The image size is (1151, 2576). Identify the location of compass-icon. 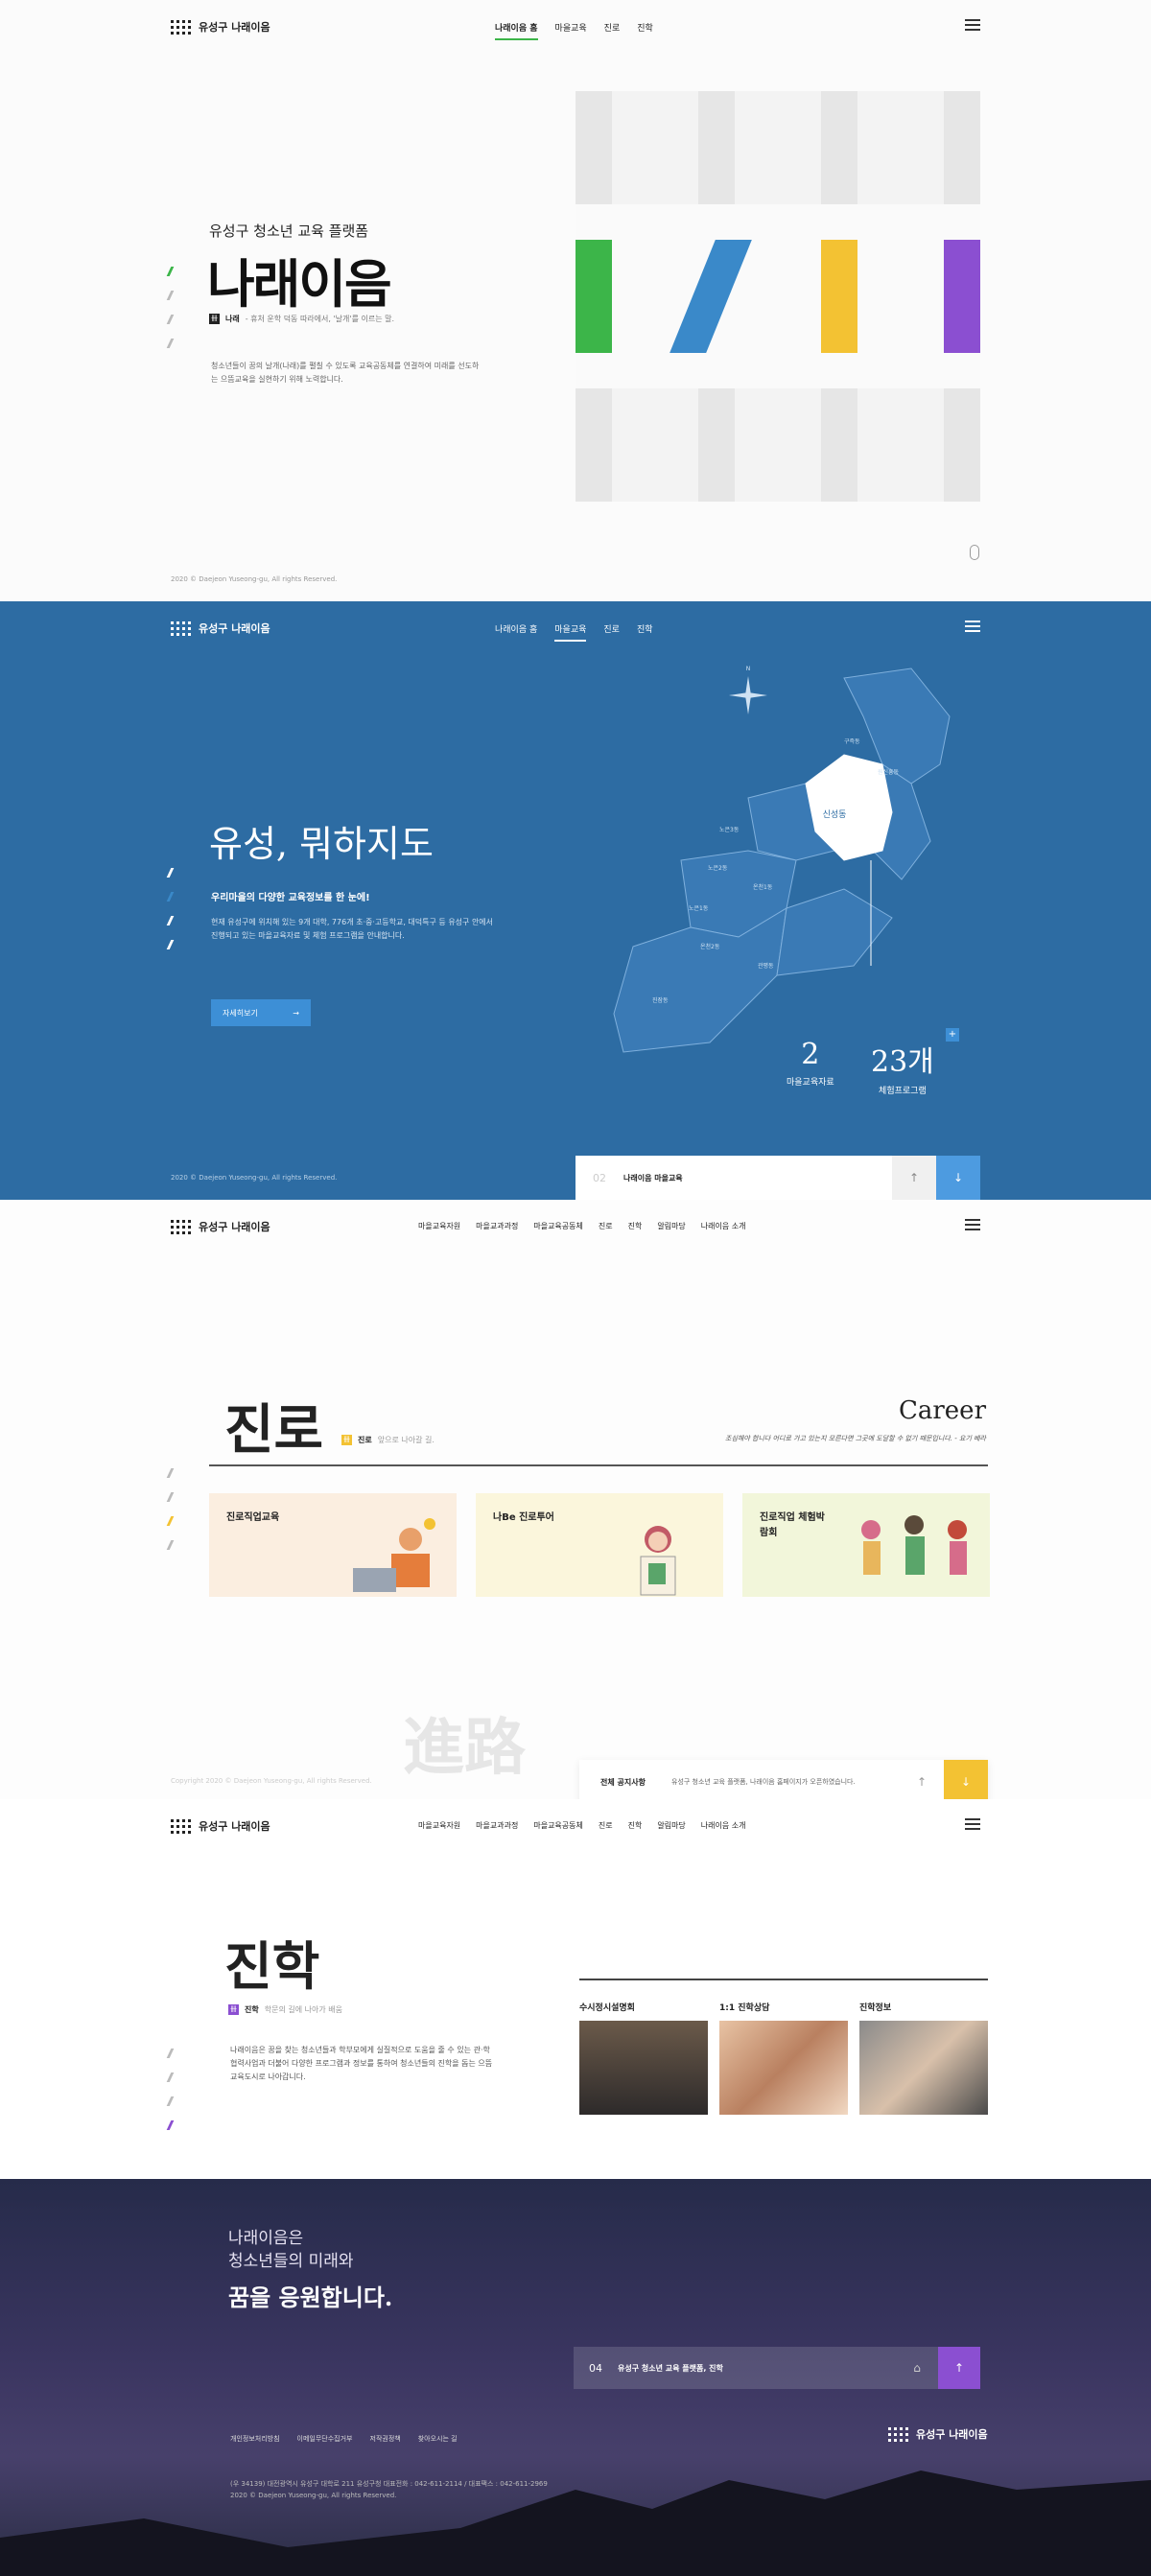
(748, 695).